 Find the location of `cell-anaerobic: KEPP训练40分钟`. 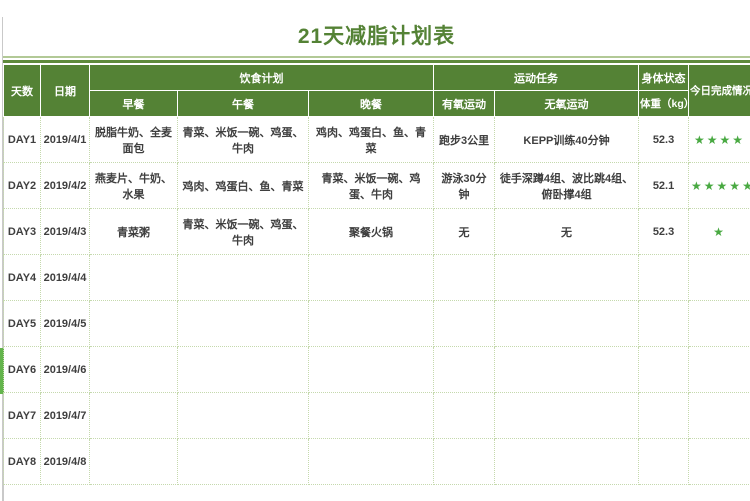

cell-anaerobic: KEPP训练40分钟 is located at coordinates (567, 139).